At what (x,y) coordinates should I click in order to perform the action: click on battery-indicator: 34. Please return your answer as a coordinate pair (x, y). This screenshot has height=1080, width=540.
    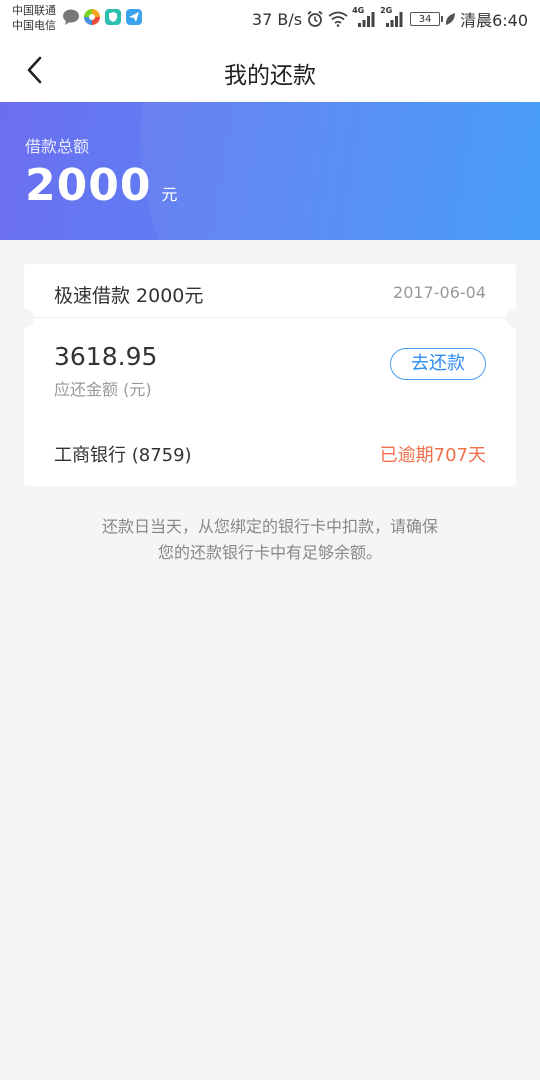
    Looking at the image, I should click on (427, 19).